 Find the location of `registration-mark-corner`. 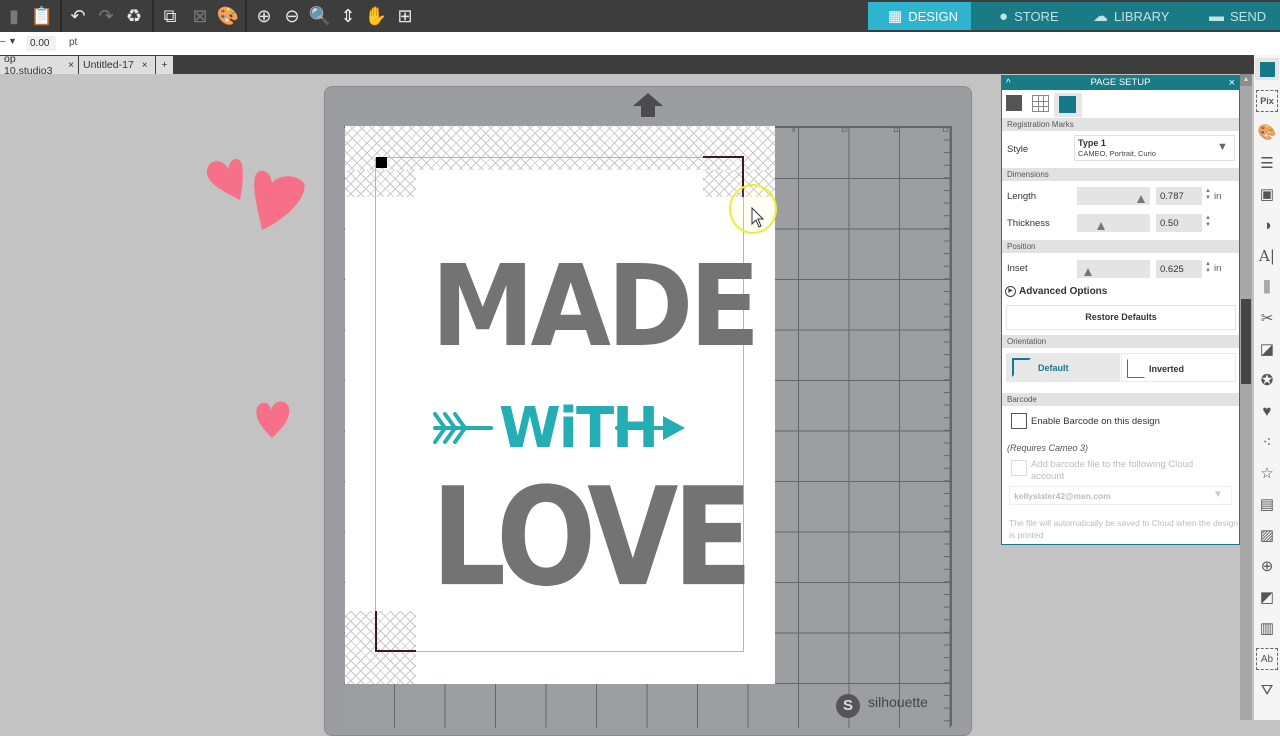

registration-mark-corner is located at coordinates (395, 631).